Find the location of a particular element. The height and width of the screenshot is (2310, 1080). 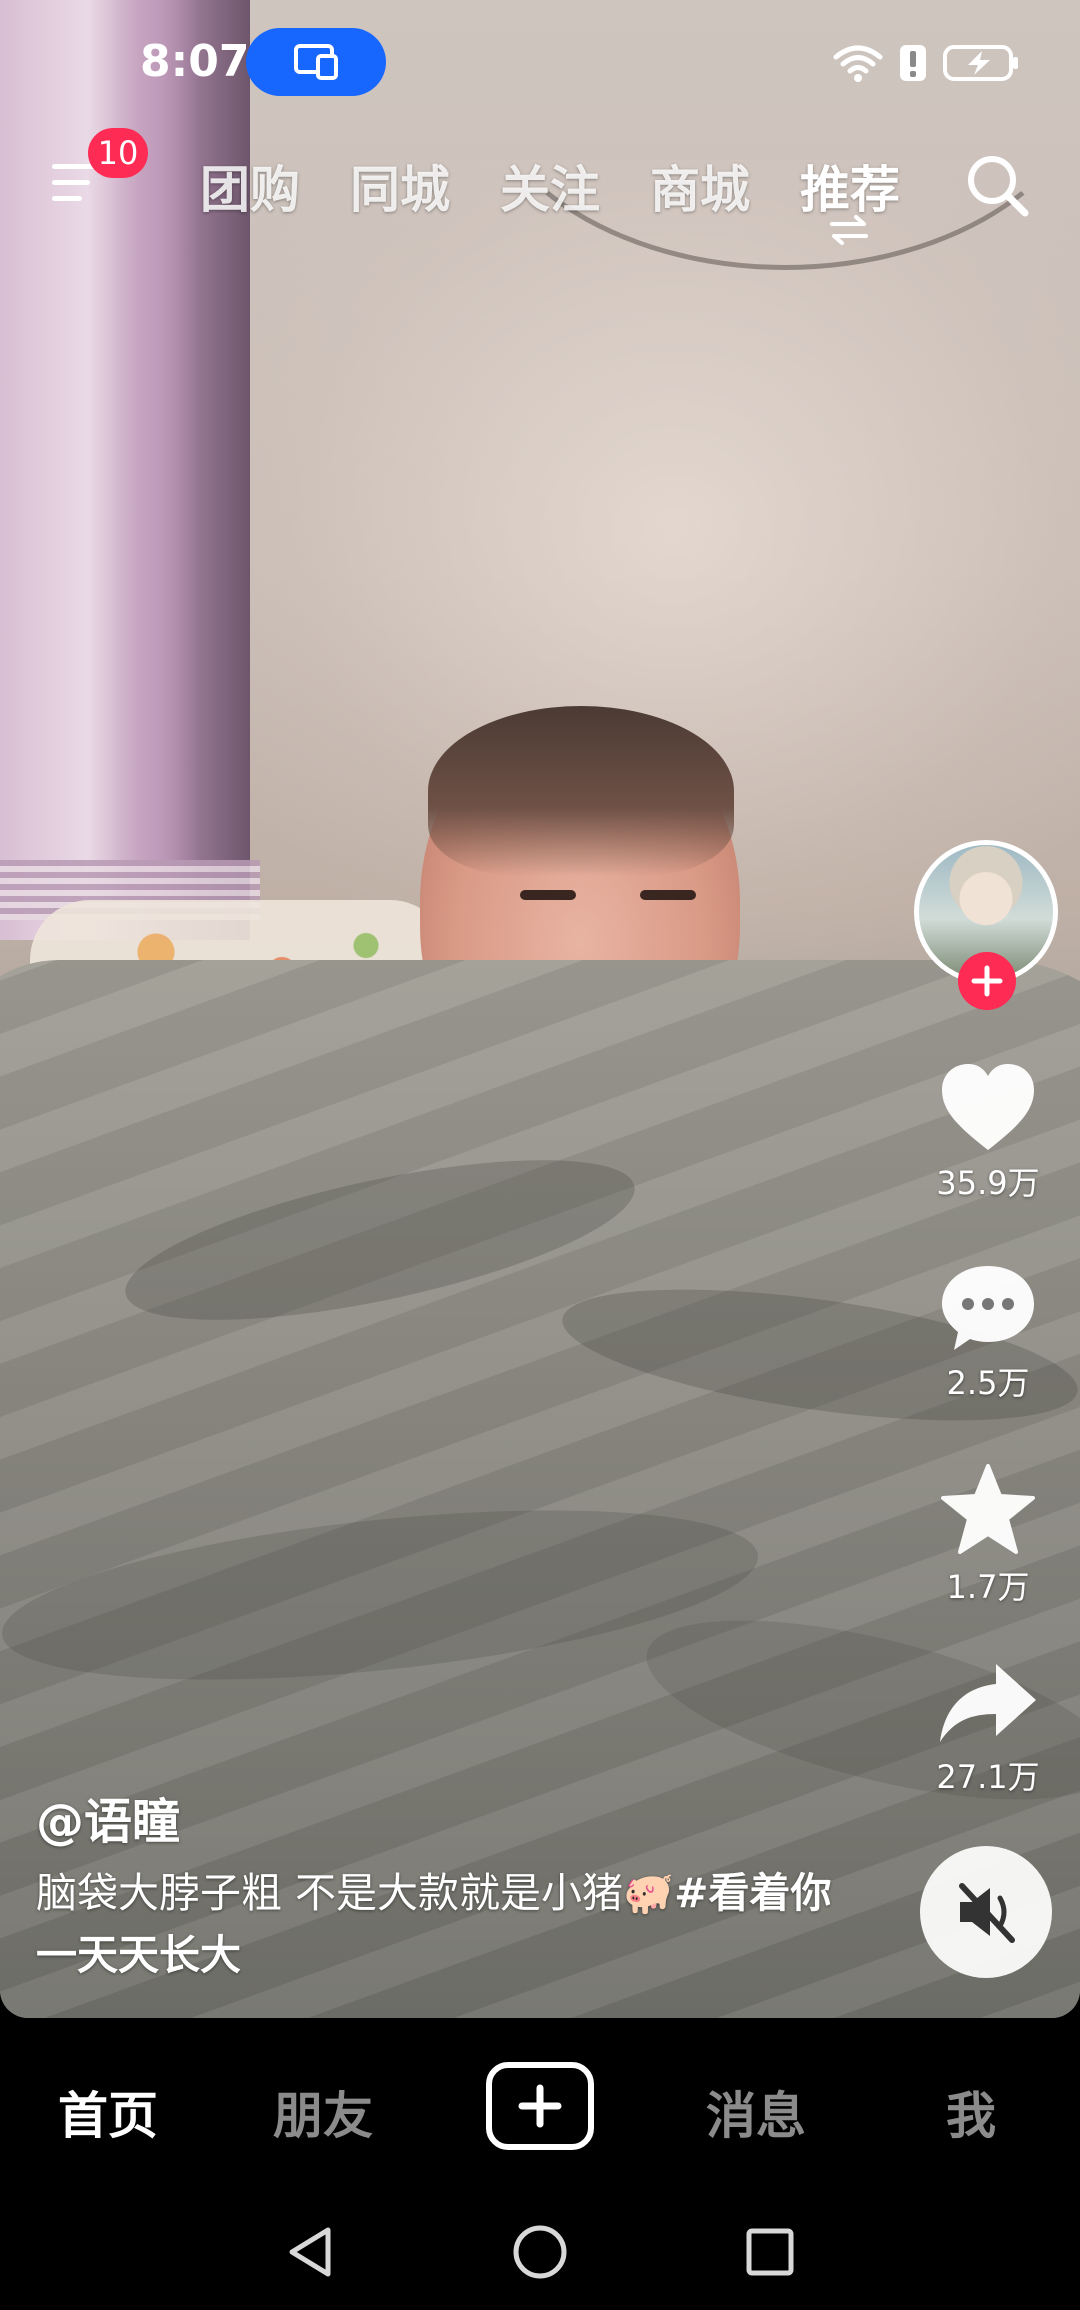

comment-button: 2.5万 is located at coordinates (988, 1333).